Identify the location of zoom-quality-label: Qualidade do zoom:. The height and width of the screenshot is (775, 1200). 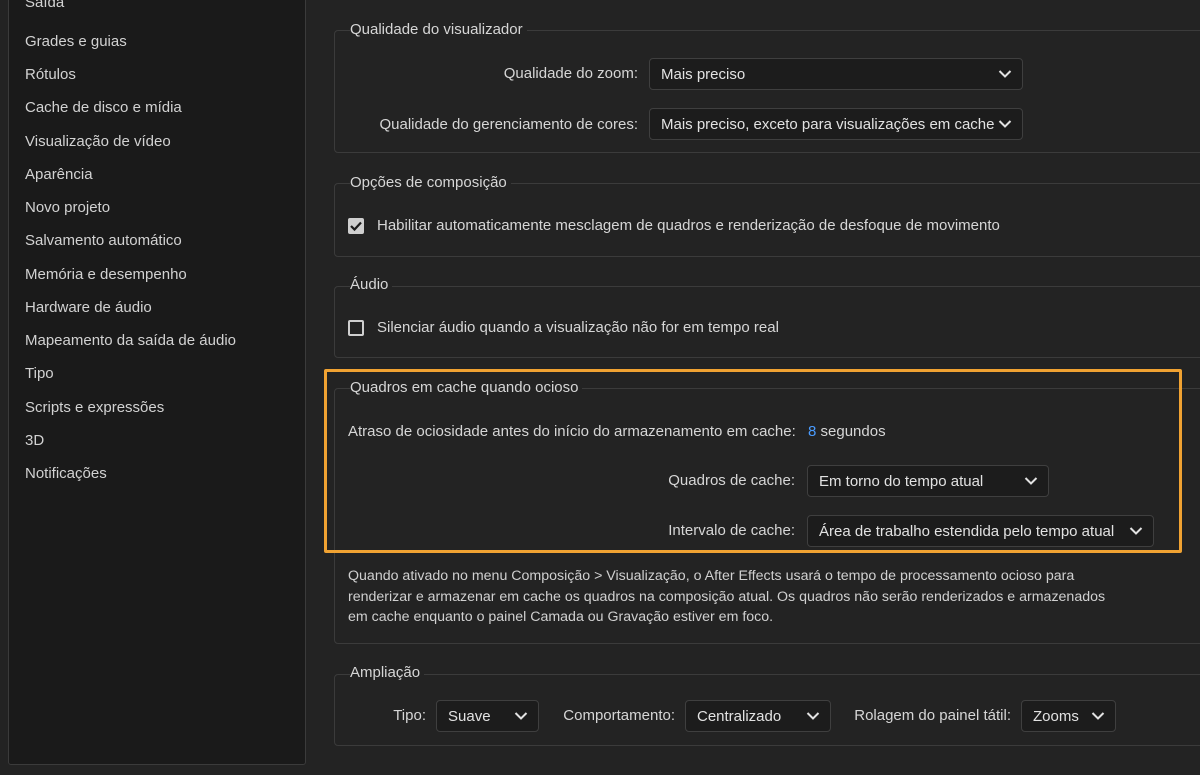
(570, 73).